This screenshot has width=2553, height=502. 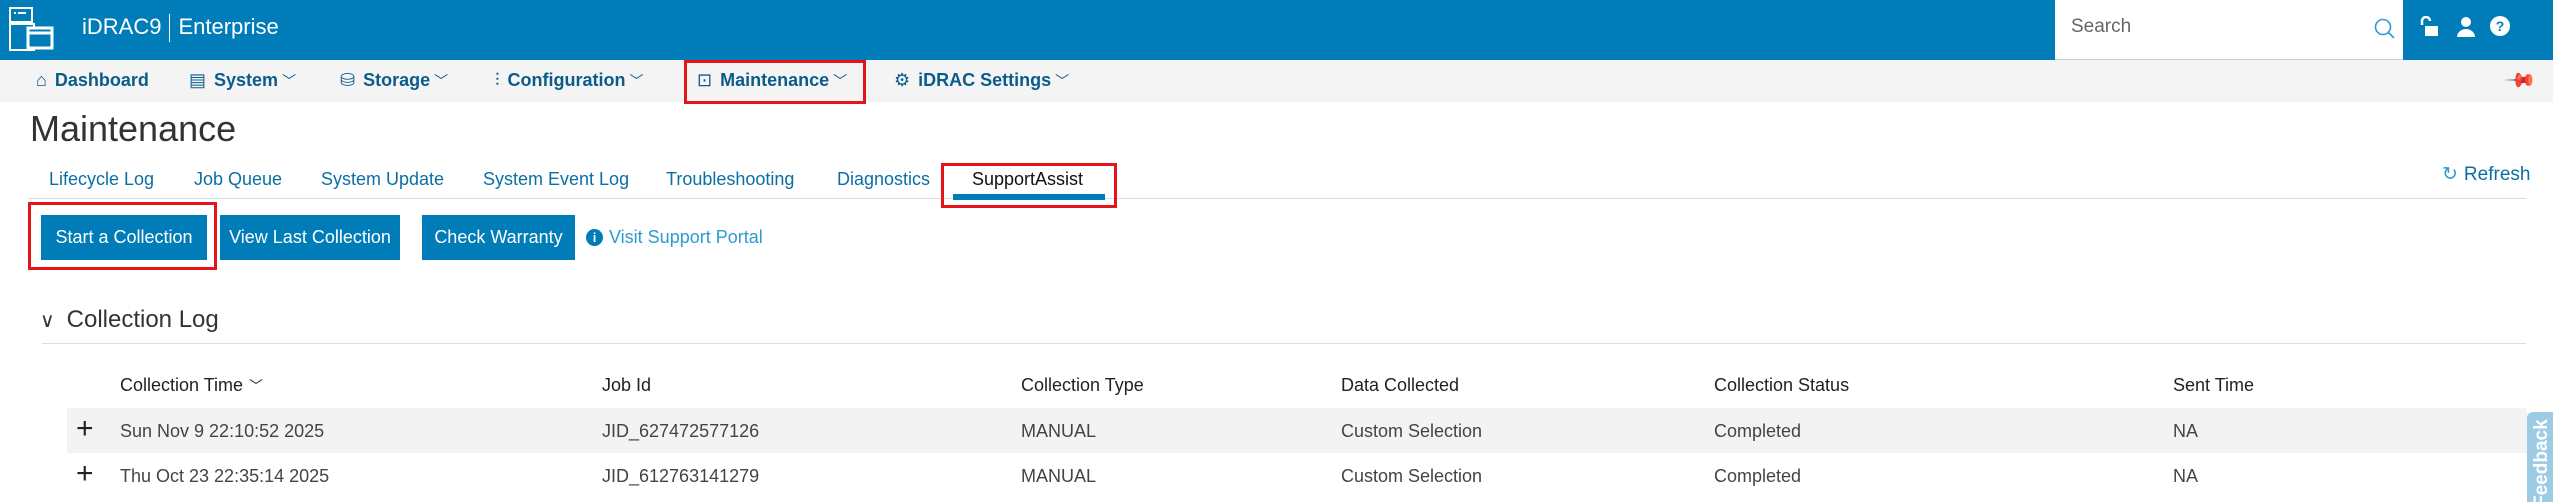 I want to click on database-icon: ⛁, so click(x=348, y=80).